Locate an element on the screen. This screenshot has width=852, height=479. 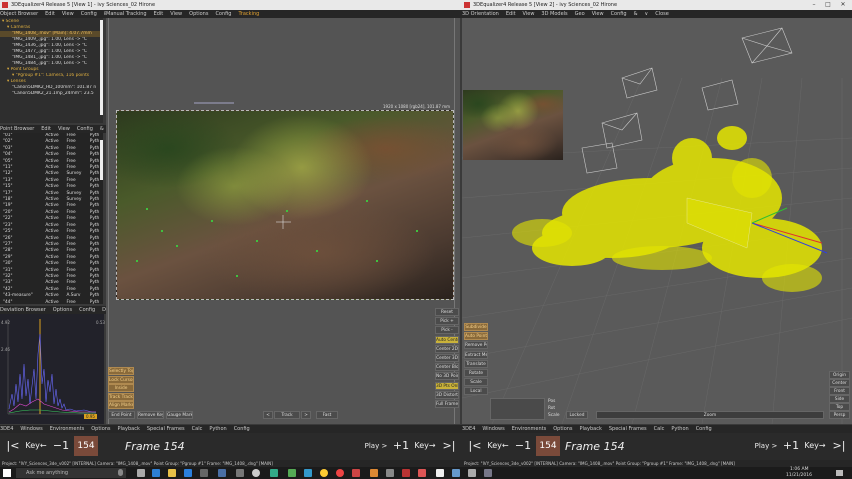
local-button: Local is located at coordinates (476, 391).